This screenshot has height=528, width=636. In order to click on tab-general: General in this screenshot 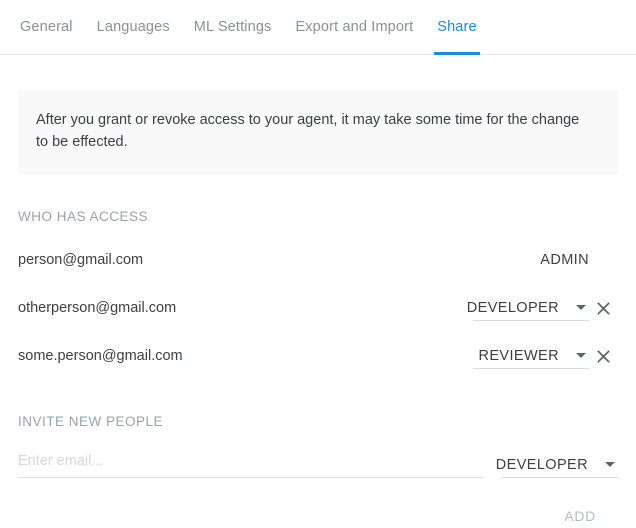, I will do `click(46, 27)`.